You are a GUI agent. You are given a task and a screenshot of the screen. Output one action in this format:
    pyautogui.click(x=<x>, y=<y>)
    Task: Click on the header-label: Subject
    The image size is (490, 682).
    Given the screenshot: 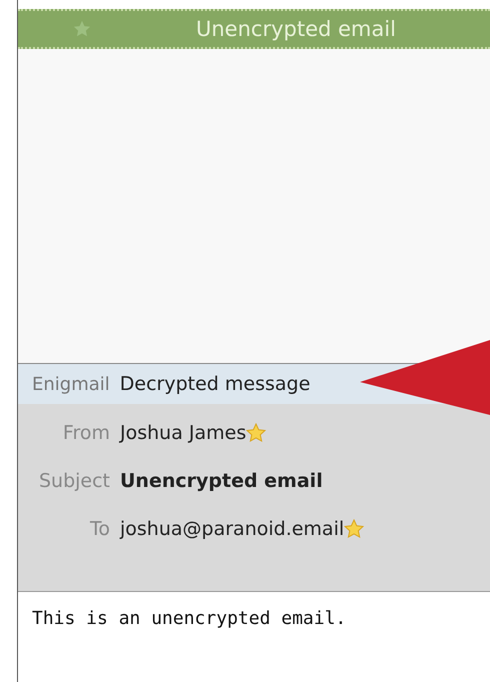 What is the action you would take?
    pyautogui.click(x=74, y=481)
    